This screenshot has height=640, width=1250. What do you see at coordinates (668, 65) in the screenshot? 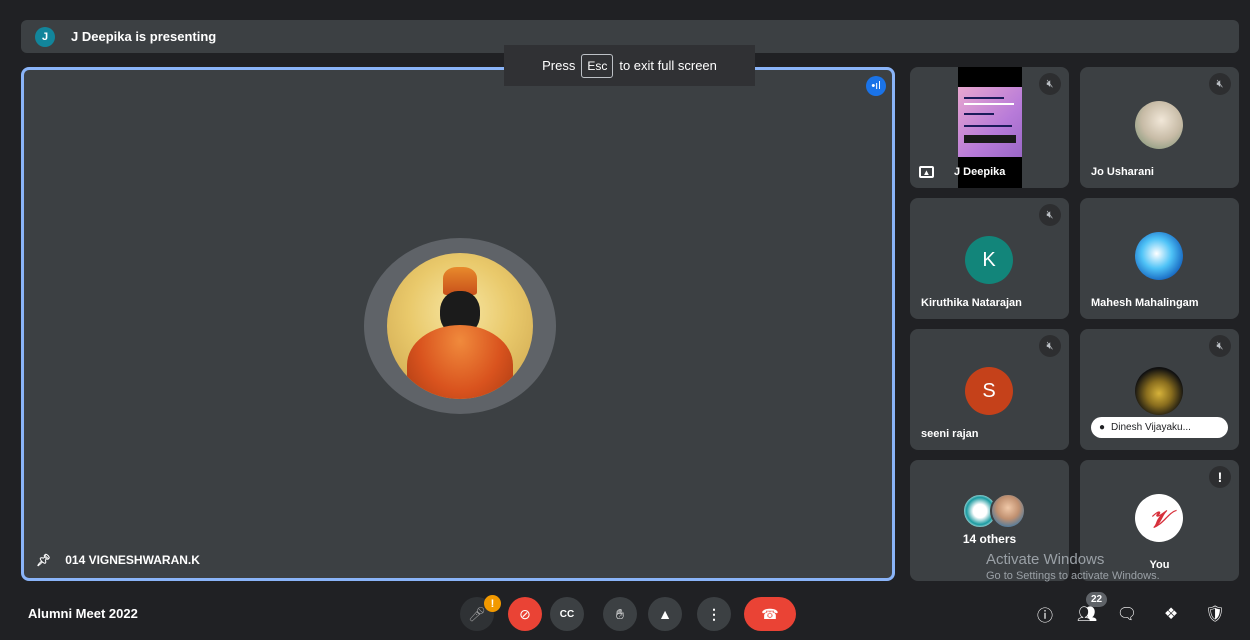
I see `toast-suffix: to exit full screen` at bounding box center [668, 65].